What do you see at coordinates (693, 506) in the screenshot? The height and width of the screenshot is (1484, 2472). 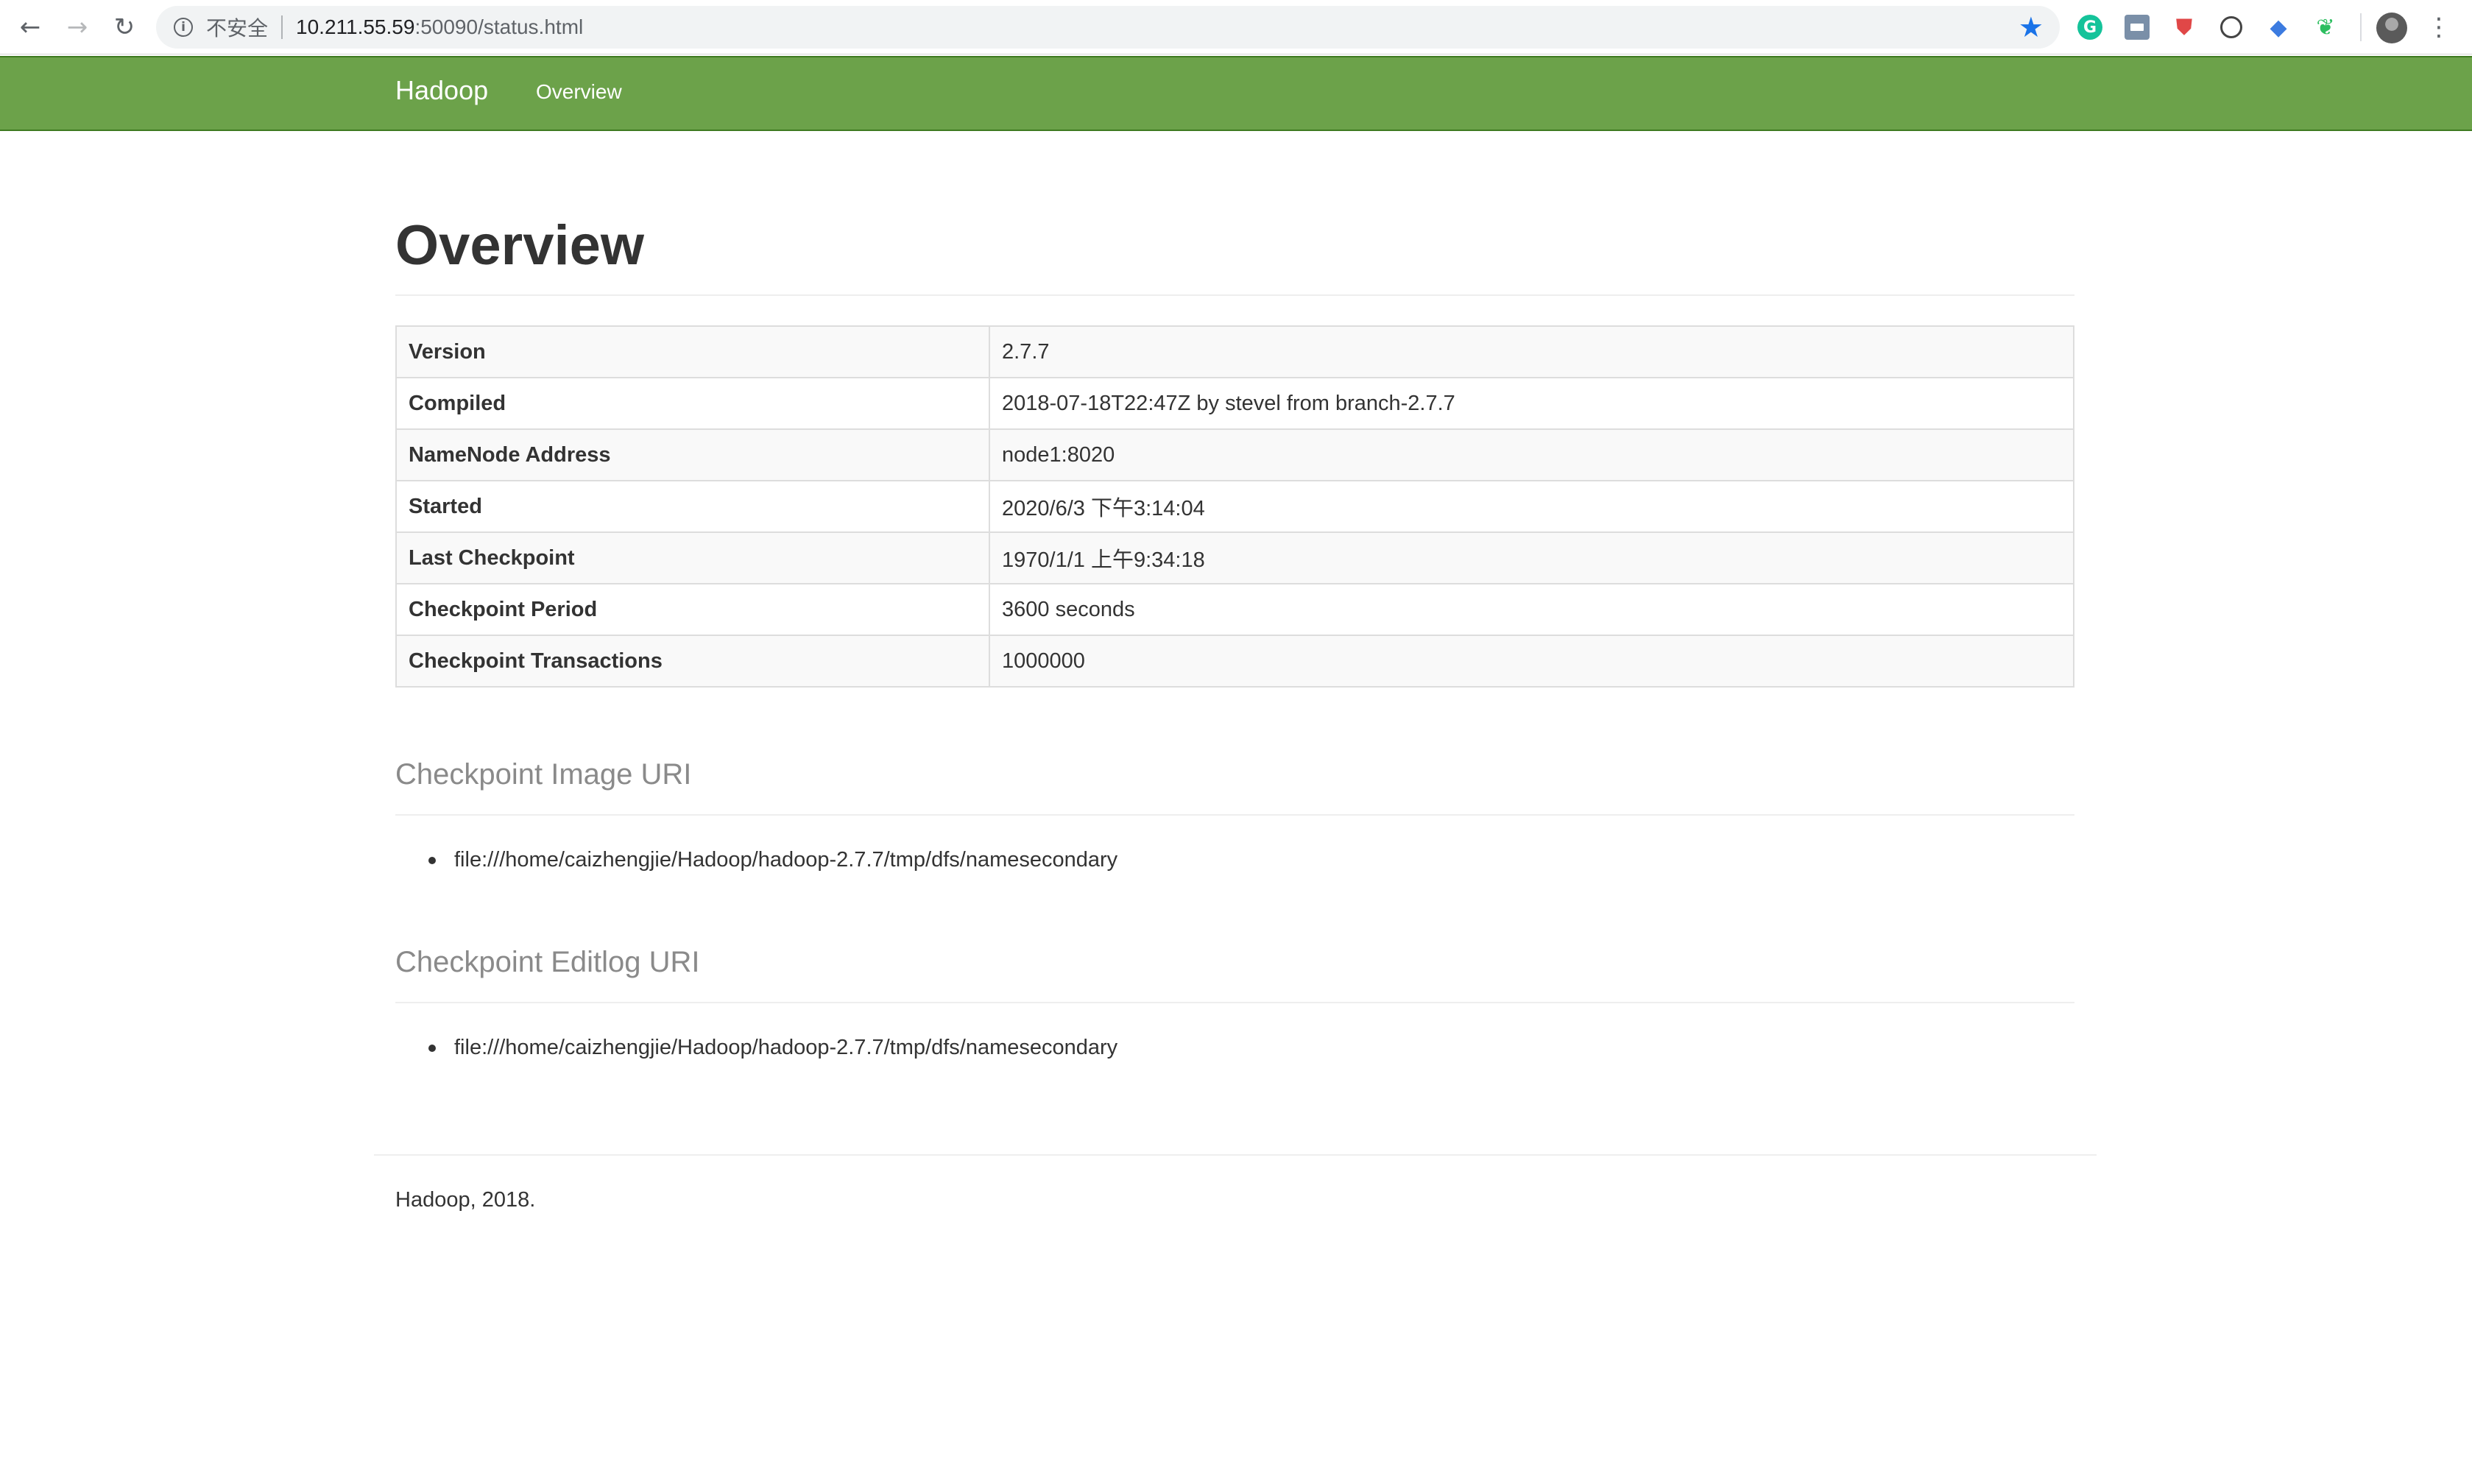 I see `row-key: Started` at bounding box center [693, 506].